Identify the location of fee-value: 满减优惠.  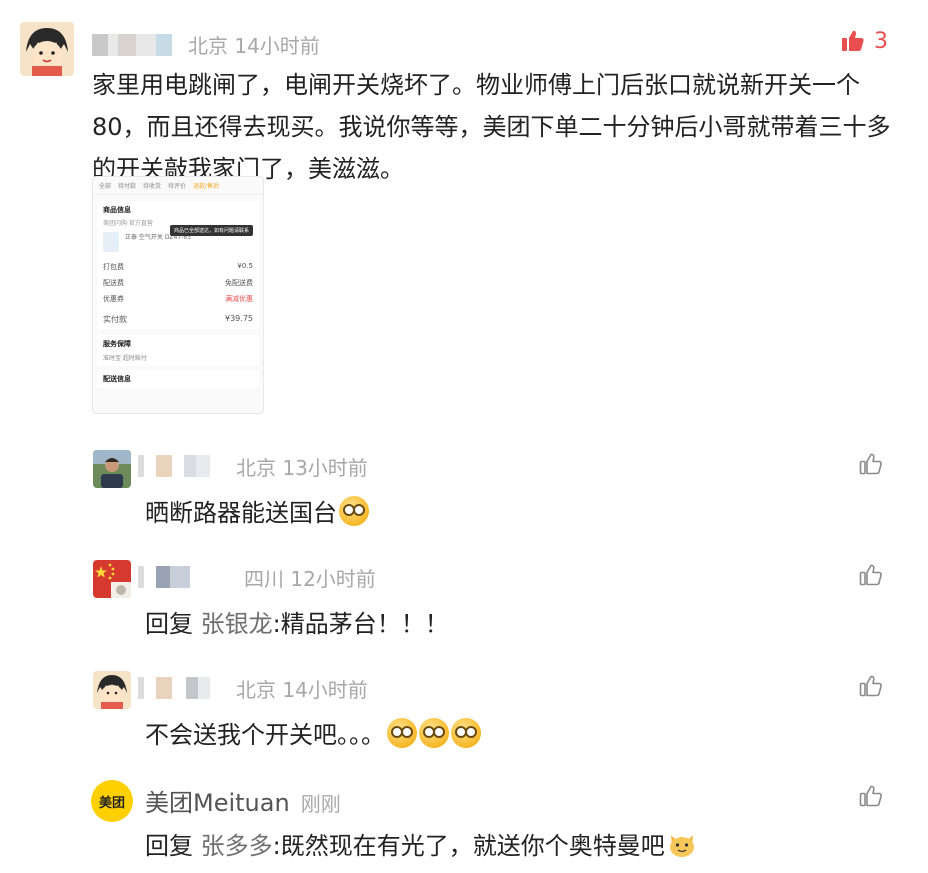
(239, 299).